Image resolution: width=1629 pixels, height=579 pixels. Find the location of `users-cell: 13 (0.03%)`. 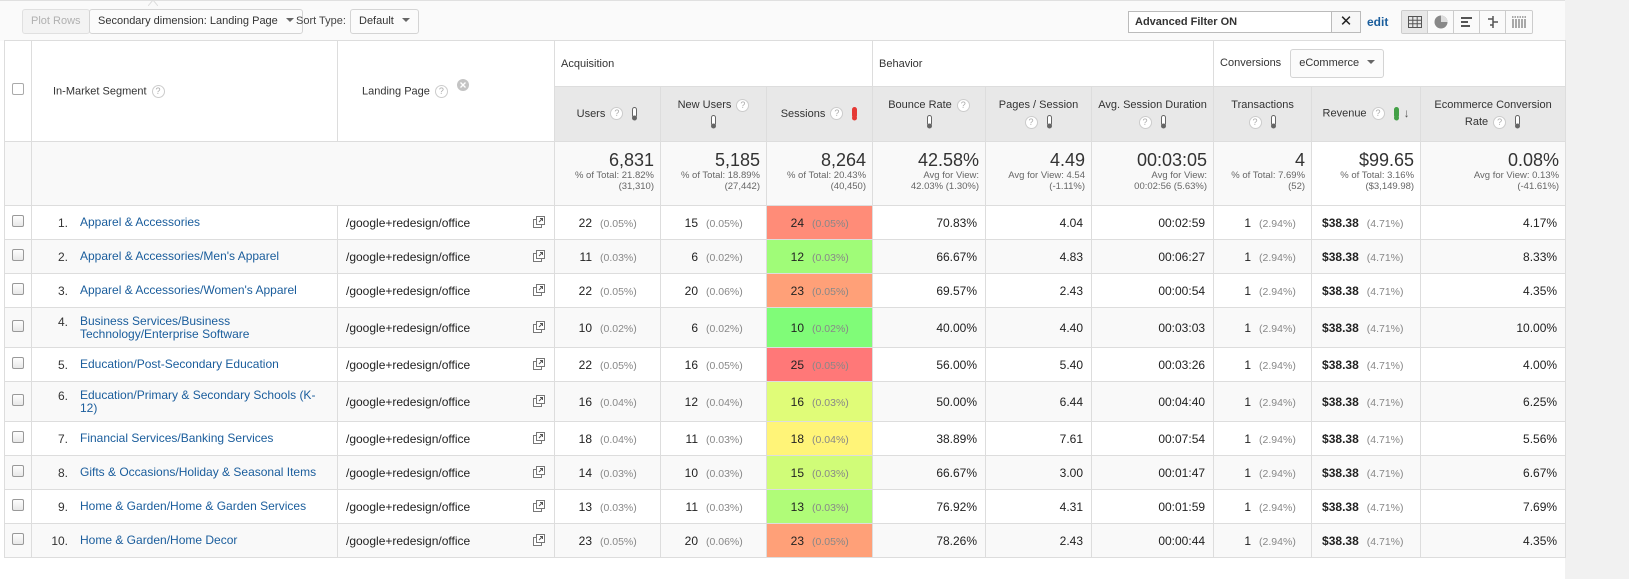

users-cell: 13 (0.03%) is located at coordinates (607, 506).